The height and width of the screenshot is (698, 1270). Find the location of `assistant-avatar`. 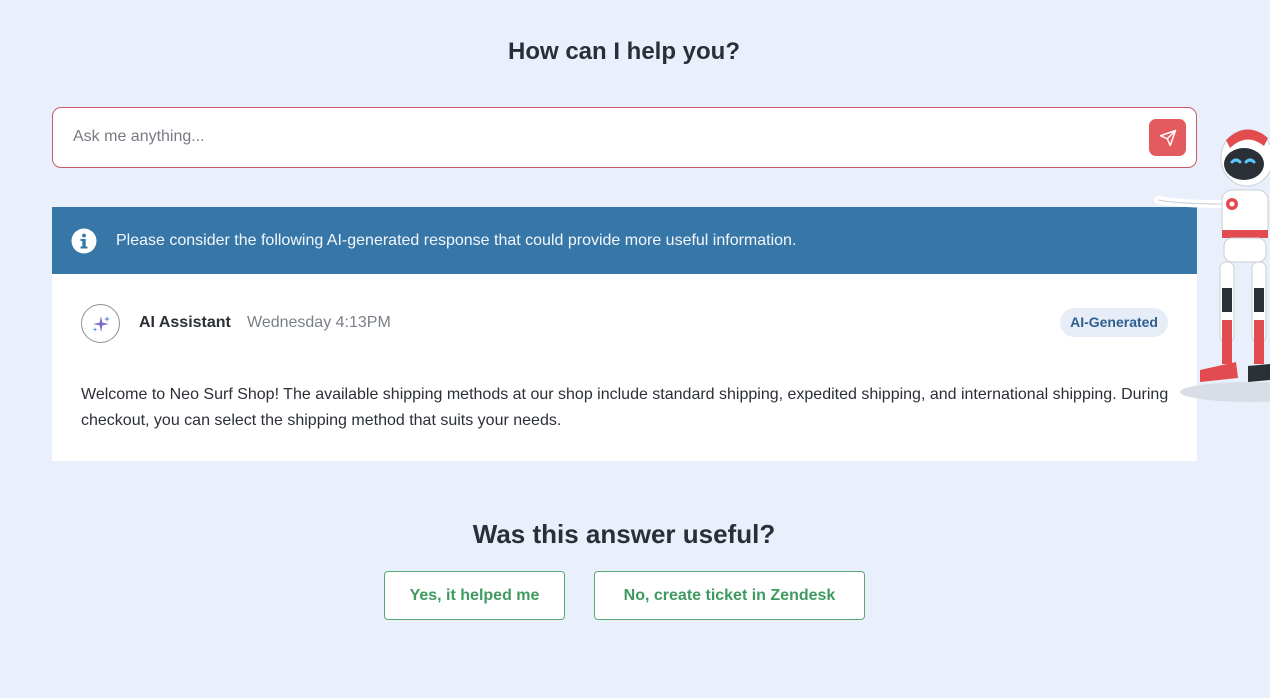

assistant-avatar is located at coordinates (100, 323).